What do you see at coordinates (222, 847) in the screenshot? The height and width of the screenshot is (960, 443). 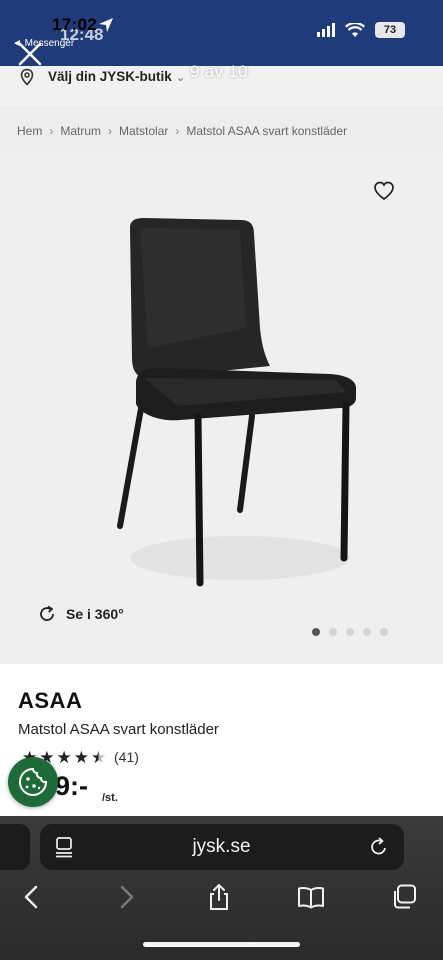 I see `address-bar` at bounding box center [222, 847].